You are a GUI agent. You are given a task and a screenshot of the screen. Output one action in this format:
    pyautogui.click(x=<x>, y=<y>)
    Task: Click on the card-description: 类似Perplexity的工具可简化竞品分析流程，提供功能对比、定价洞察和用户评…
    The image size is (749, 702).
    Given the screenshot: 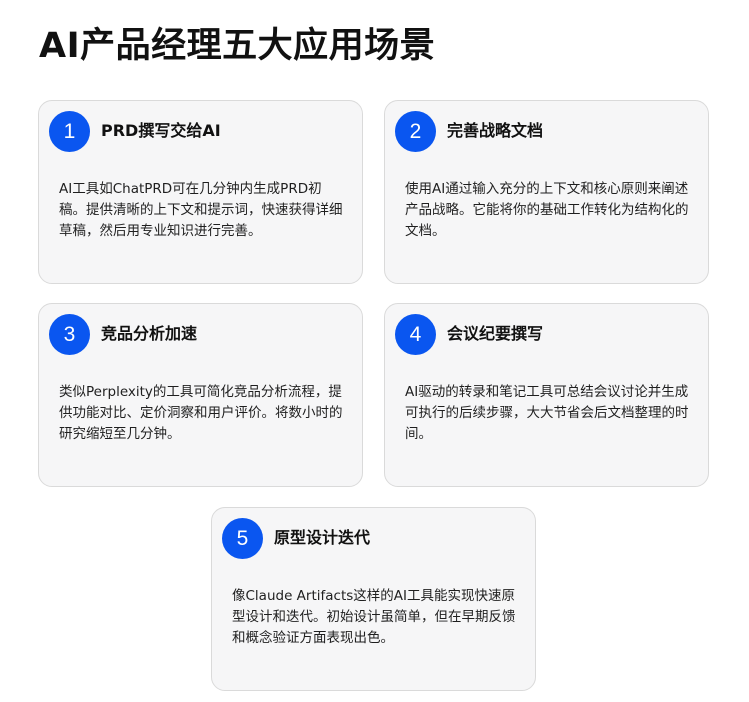 What is the action you would take?
    pyautogui.click(x=201, y=413)
    